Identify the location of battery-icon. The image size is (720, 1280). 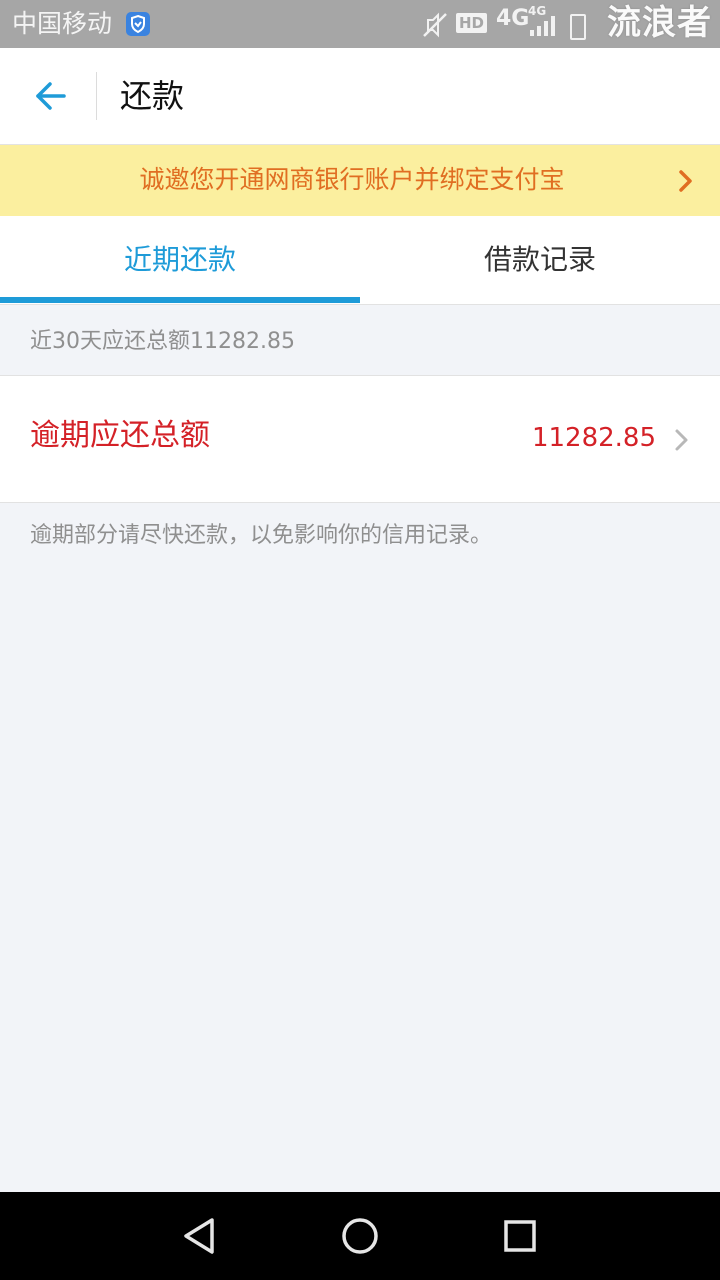
(578, 27).